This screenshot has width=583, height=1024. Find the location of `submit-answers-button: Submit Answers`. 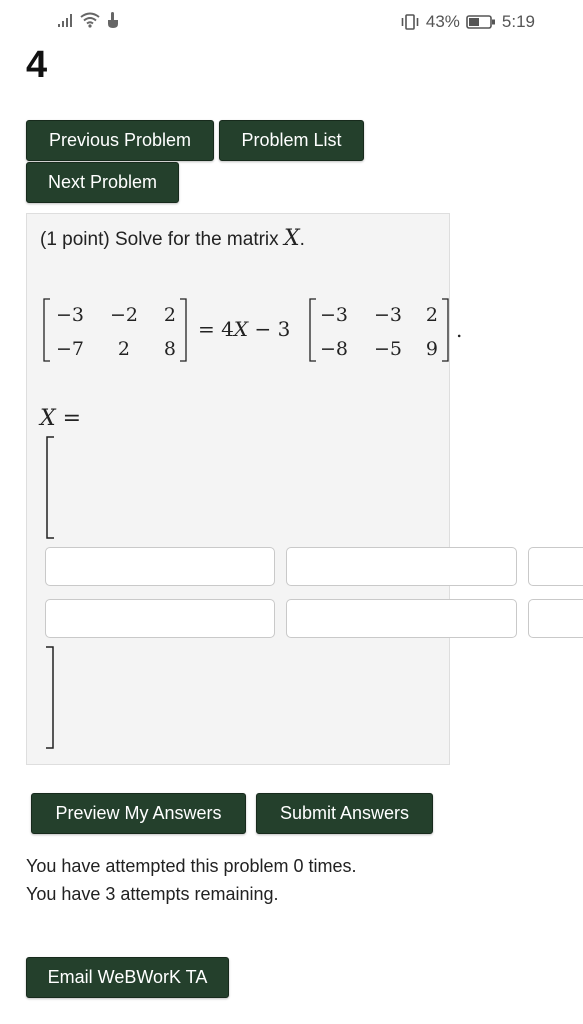

submit-answers-button: Submit Answers is located at coordinates (344, 813).